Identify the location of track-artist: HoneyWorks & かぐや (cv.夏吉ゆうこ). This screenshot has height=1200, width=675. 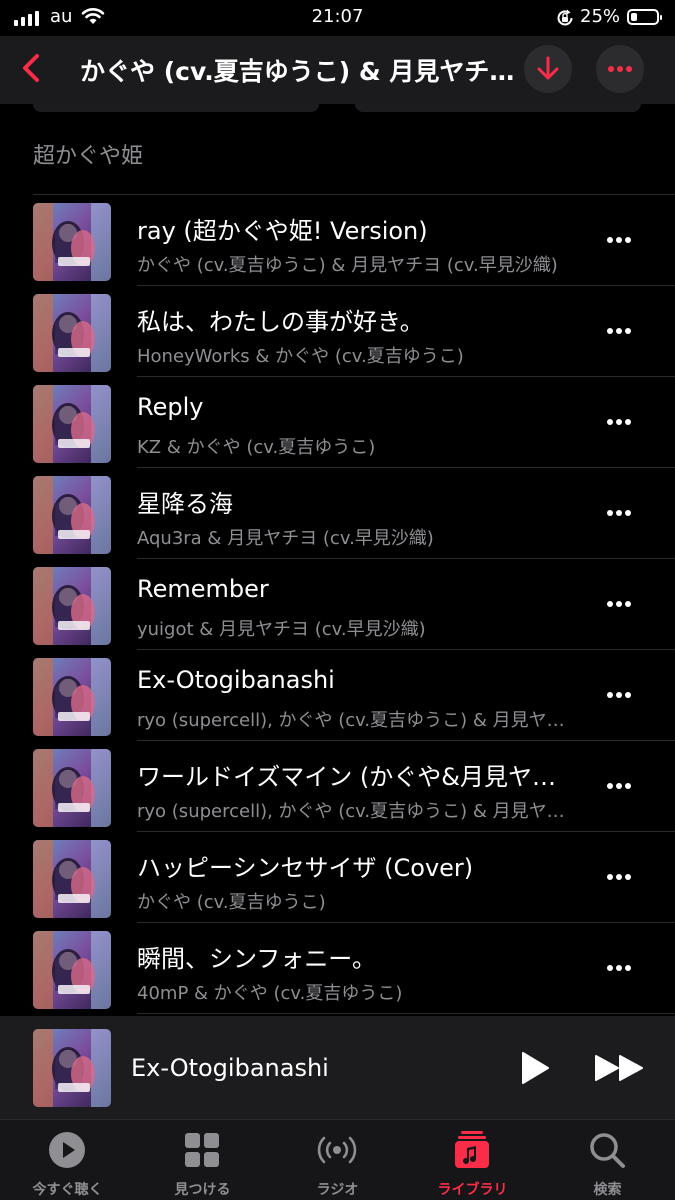
(300, 356).